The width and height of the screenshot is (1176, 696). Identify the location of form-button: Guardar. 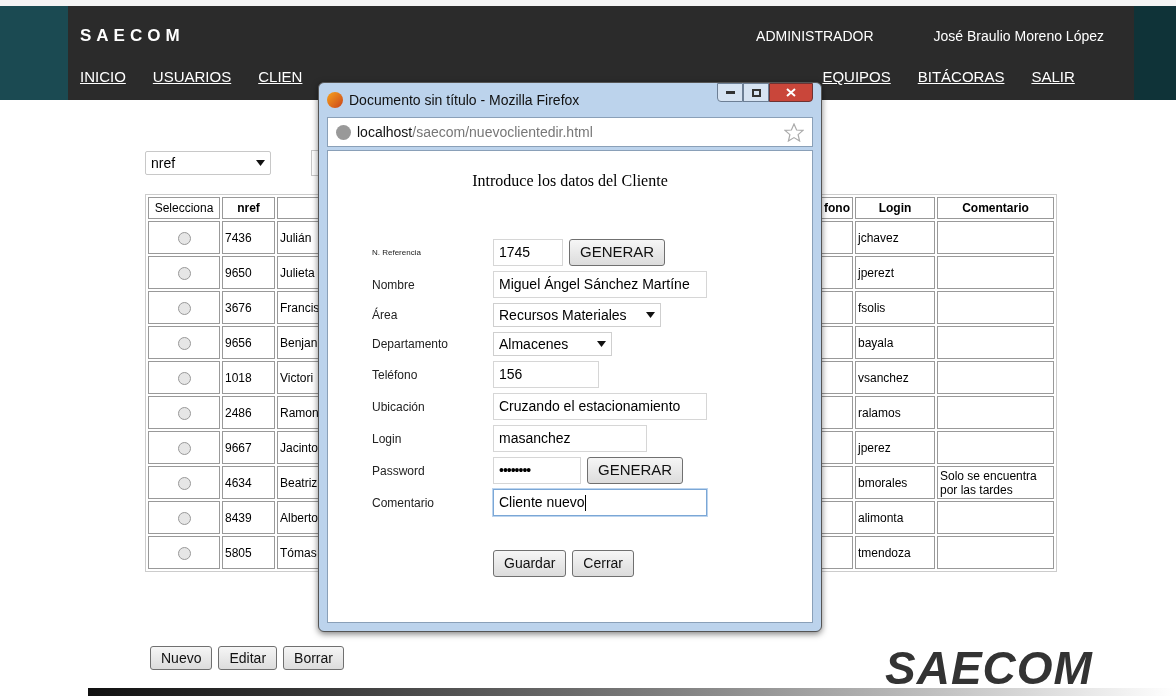
(530, 563).